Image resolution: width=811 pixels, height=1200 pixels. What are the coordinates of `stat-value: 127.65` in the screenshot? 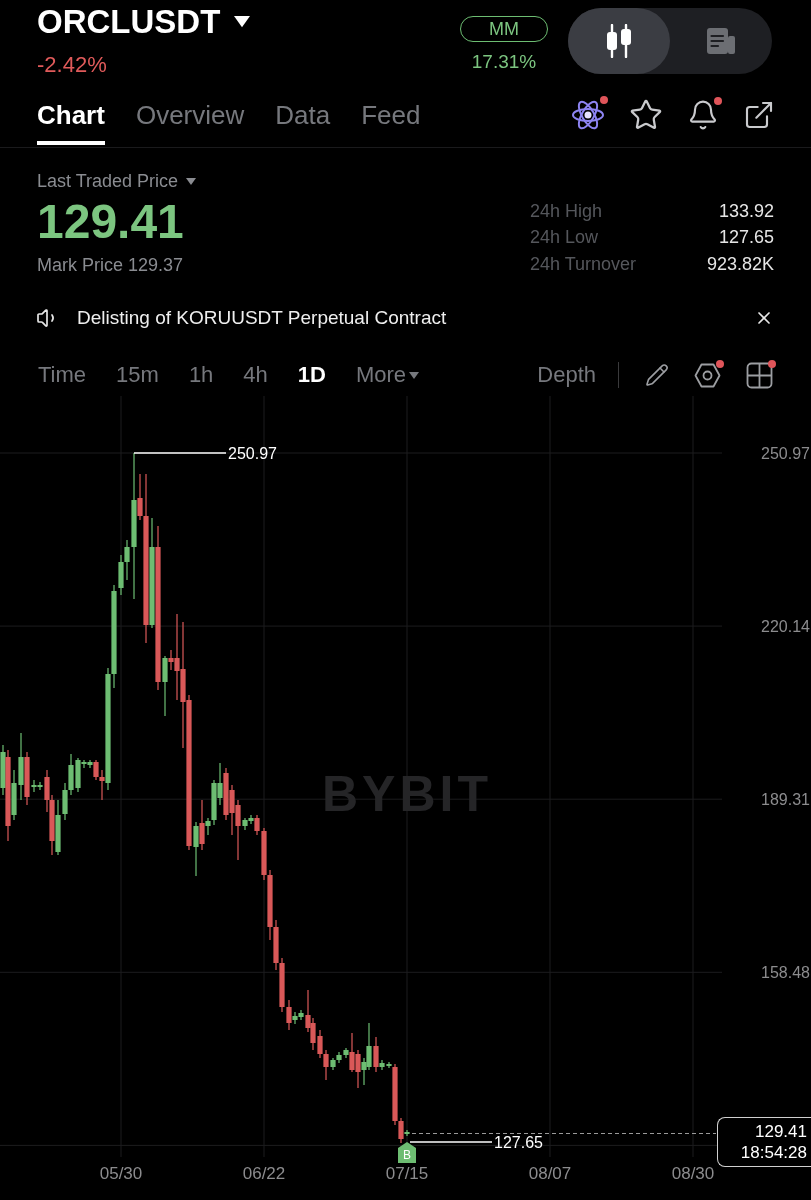 It's located at (746, 237).